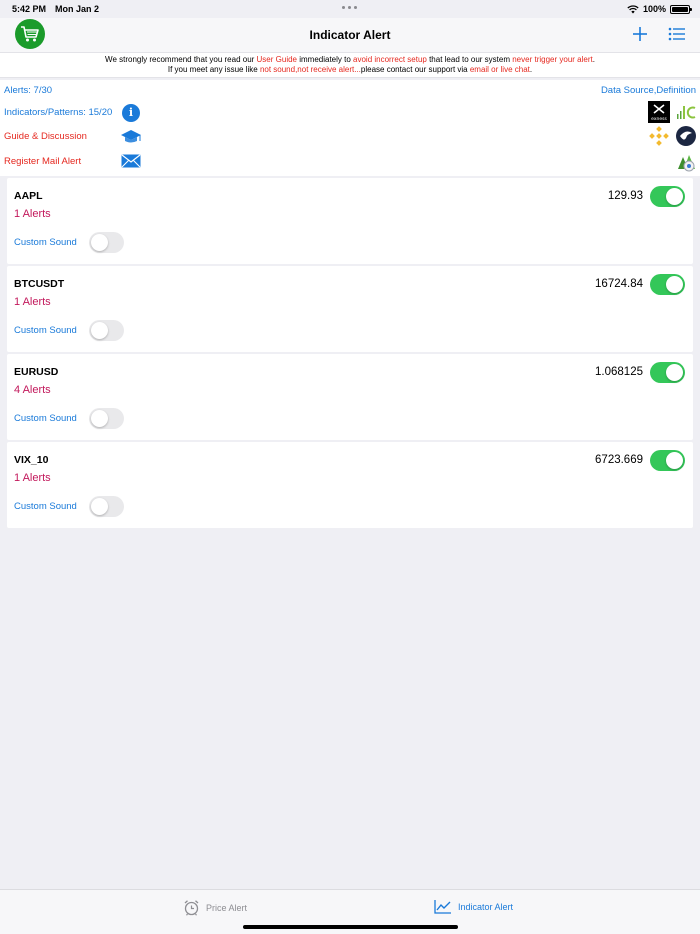 The height and width of the screenshot is (934, 700). Describe the element at coordinates (131, 137) in the screenshot. I see `graduation-cap-icon` at that location.